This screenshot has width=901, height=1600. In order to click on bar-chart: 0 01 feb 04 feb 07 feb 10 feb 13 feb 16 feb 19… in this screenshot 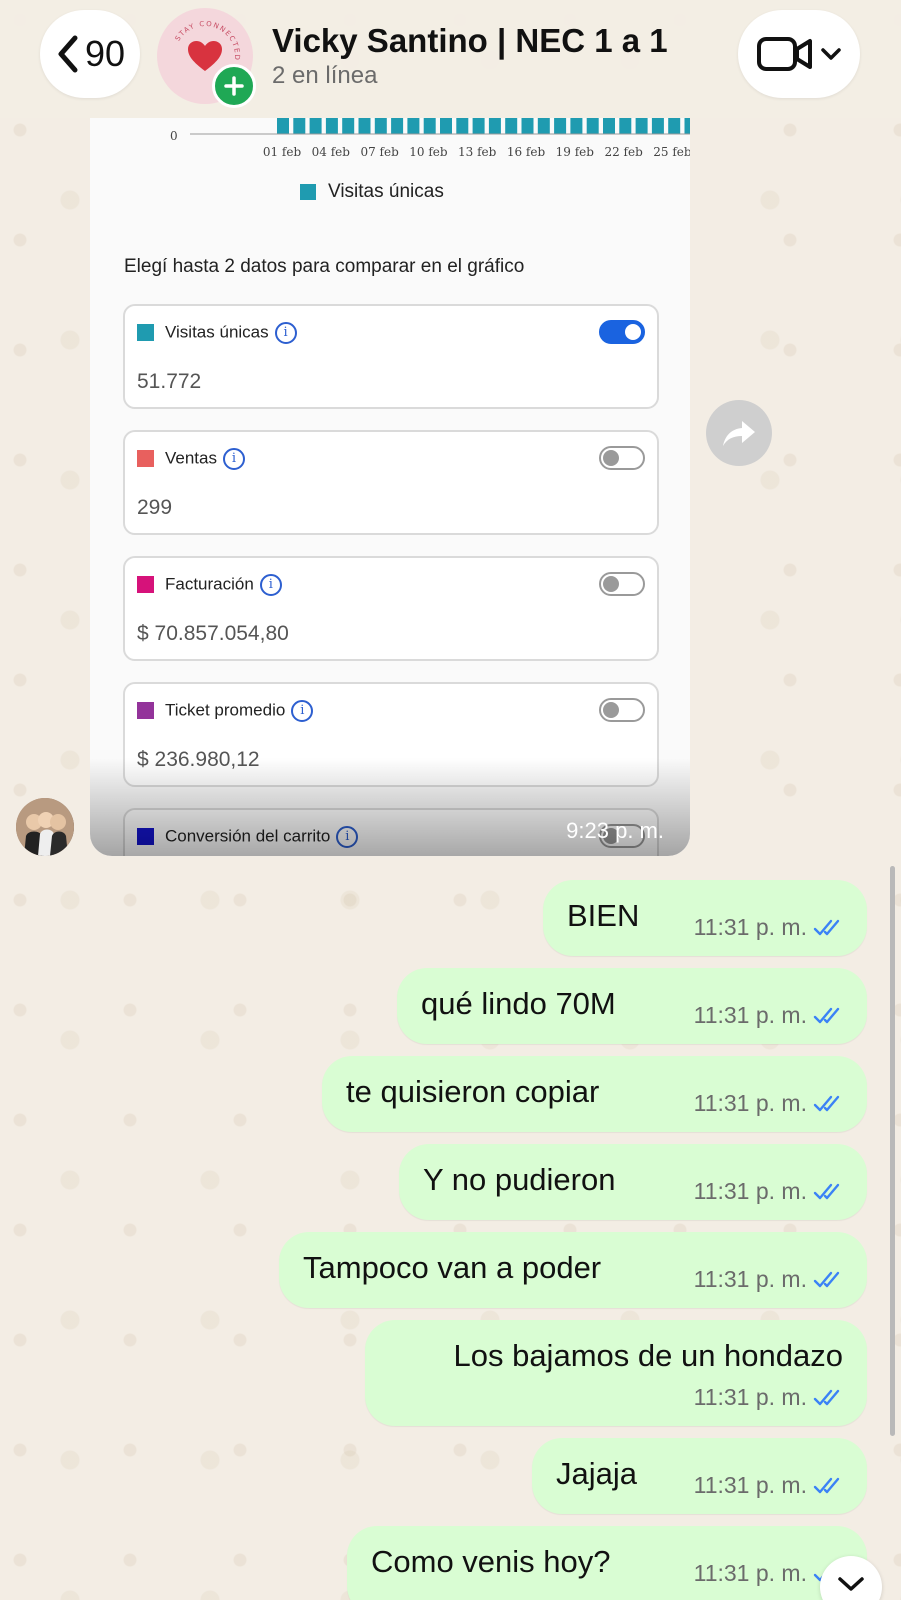, I will do `click(430, 138)`.